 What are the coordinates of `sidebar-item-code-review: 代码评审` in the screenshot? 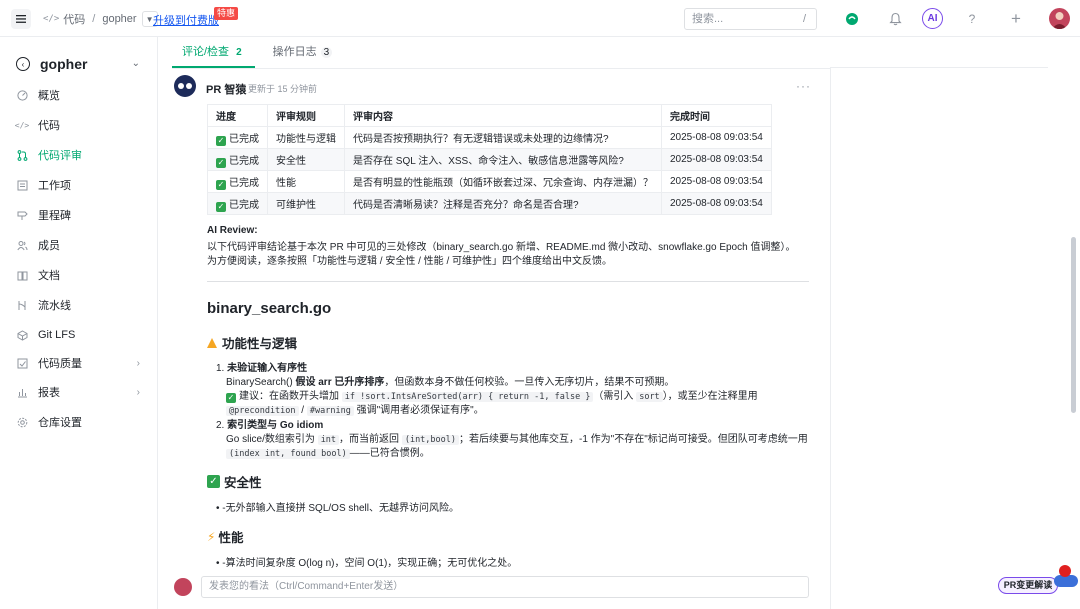 It's located at (79, 155).